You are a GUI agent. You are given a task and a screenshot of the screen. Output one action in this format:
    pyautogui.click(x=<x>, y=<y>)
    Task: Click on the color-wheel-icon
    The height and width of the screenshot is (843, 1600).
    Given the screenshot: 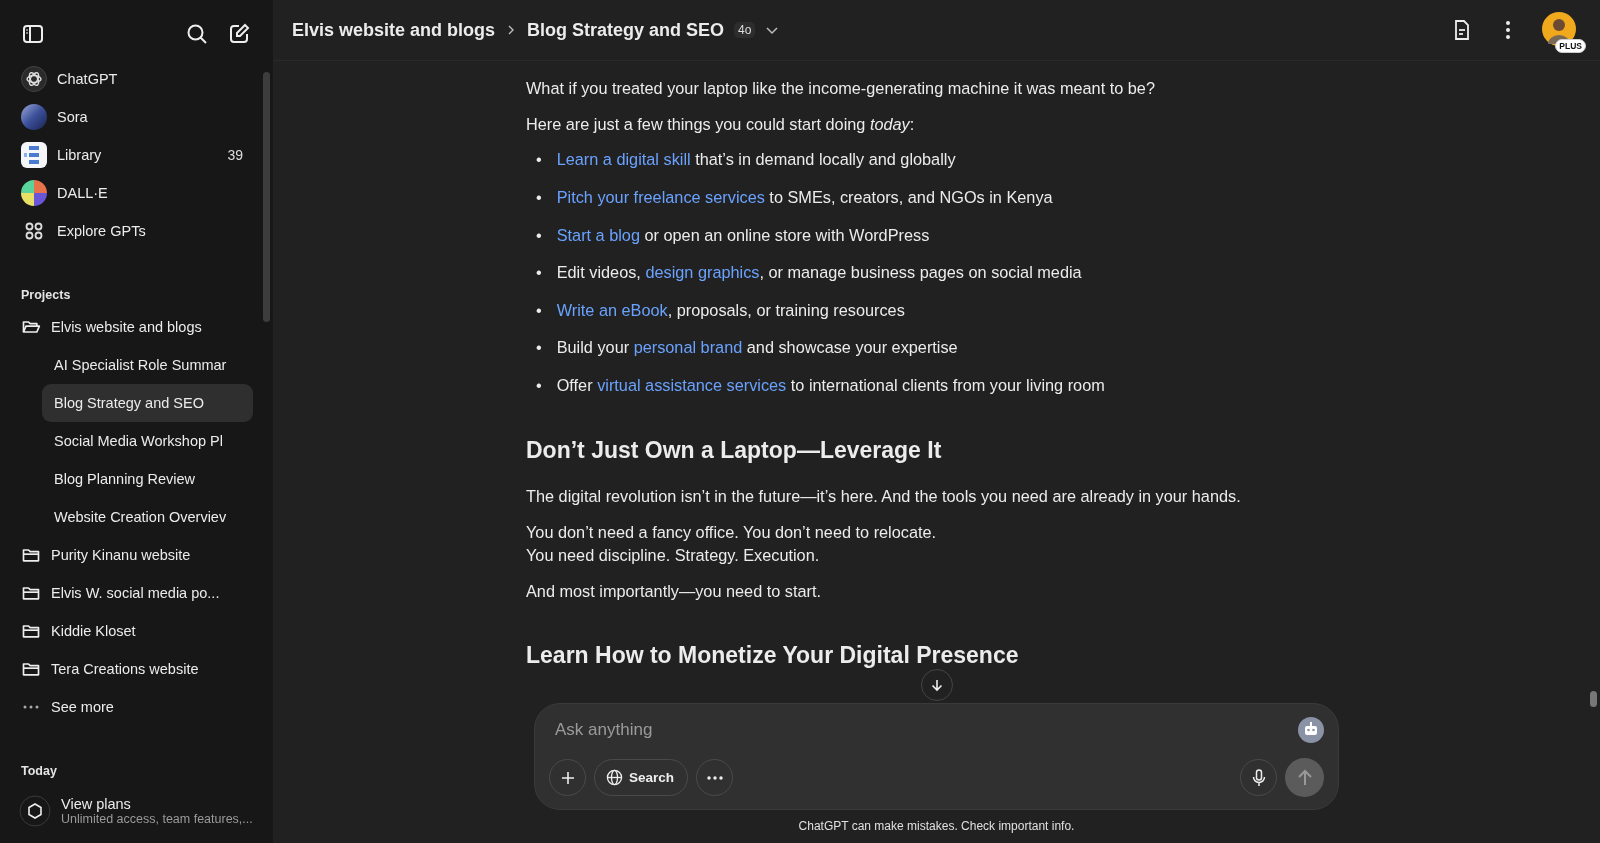 What is the action you would take?
    pyautogui.click(x=34, y=193)
    